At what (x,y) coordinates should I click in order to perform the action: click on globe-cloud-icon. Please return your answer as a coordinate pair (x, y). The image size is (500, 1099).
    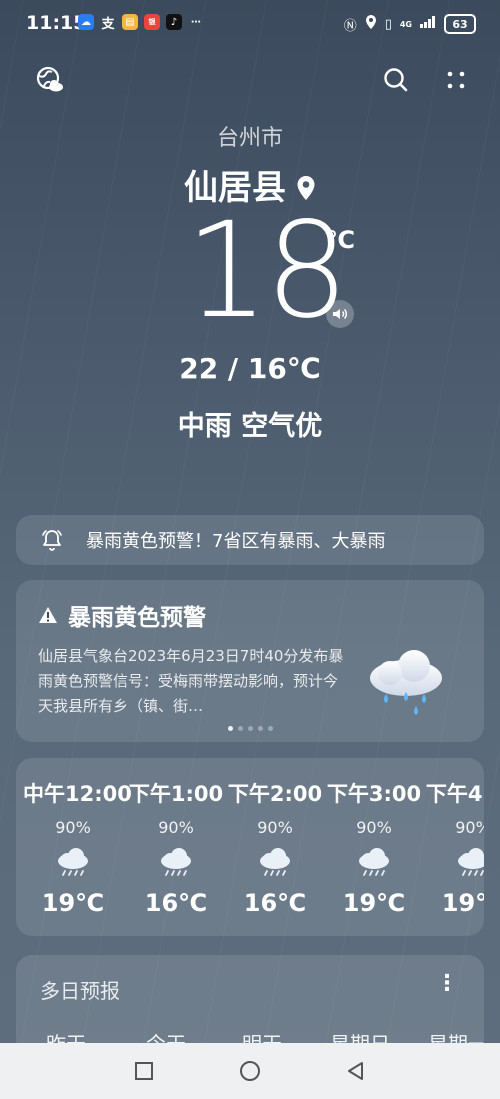
    Looking at the image, I should click on (49, 79).